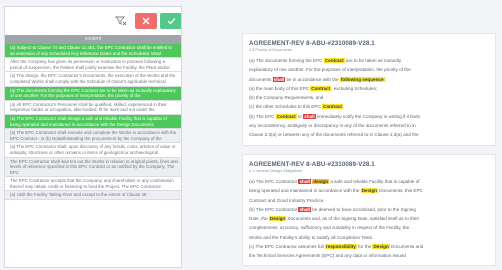 Image resolution: width=502 pixels, height=270 pixels. What do you see at coordinates (270, 50) in the screenshot?
I see `card-subtitle: 2.3 Priority of Documents` at bounding box center [270, 50].